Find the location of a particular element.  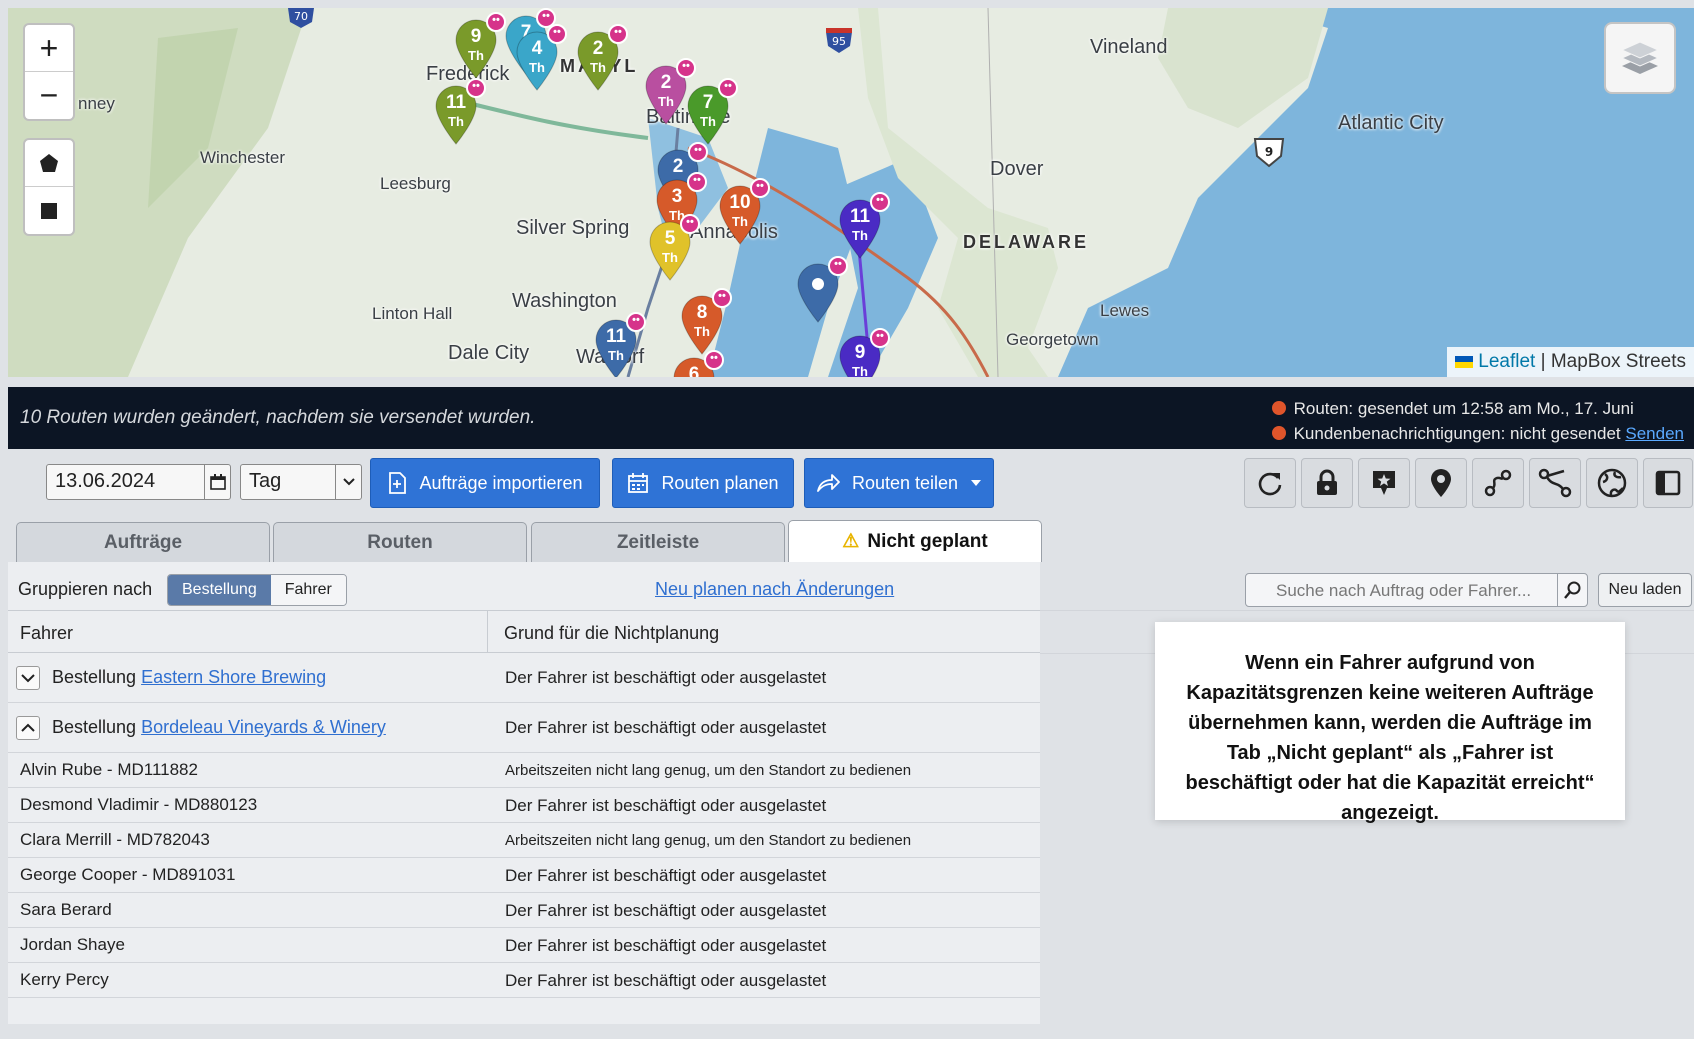

layers-button is located at coordinates (1640, 58).